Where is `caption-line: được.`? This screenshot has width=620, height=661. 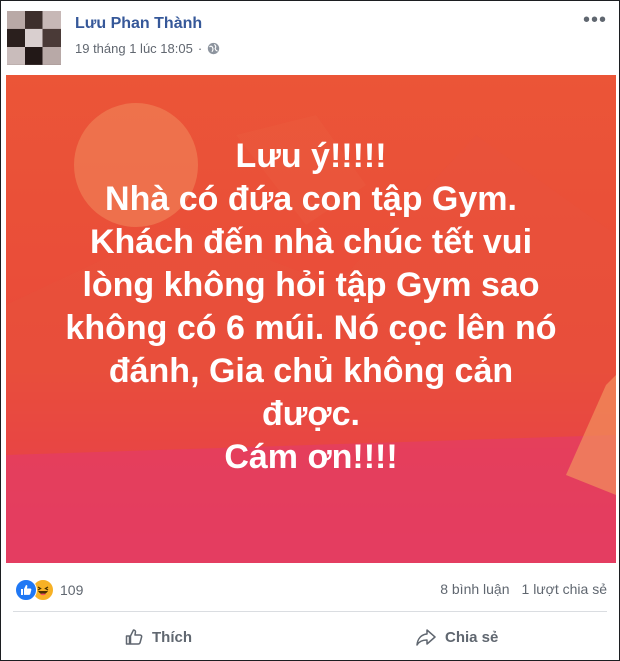
caption-line: được. is located at coordinates (311, 414).